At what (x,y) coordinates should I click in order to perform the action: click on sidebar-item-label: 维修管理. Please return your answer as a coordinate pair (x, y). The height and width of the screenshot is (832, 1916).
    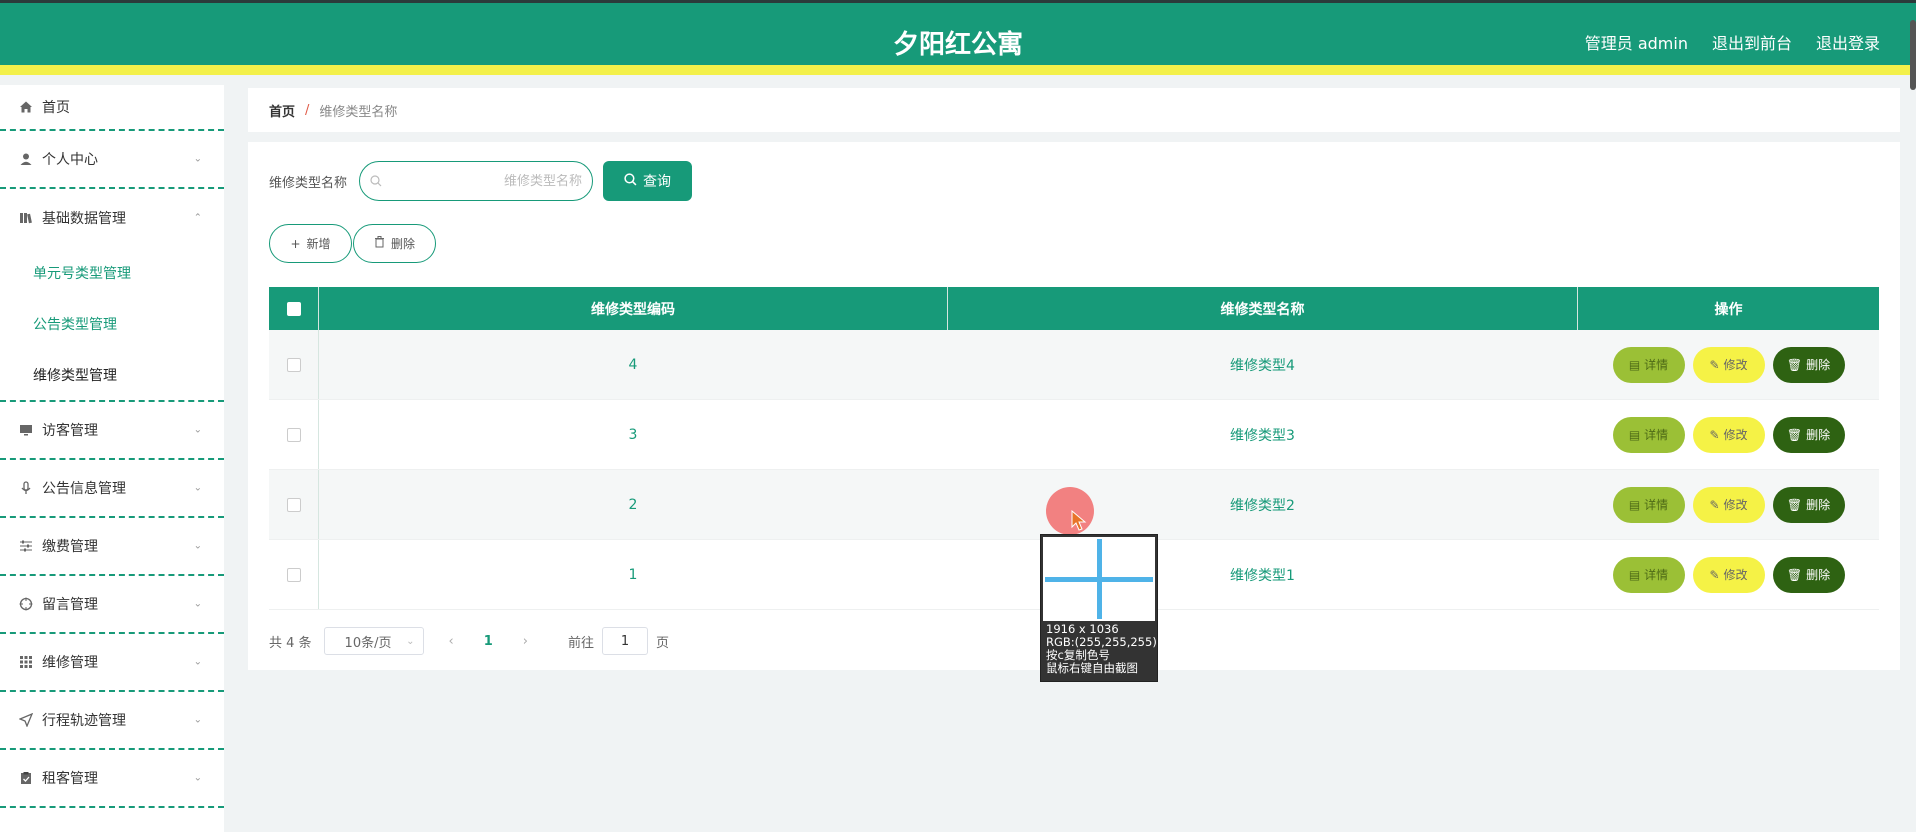
    Looking at the image, I should click on (70, 663).